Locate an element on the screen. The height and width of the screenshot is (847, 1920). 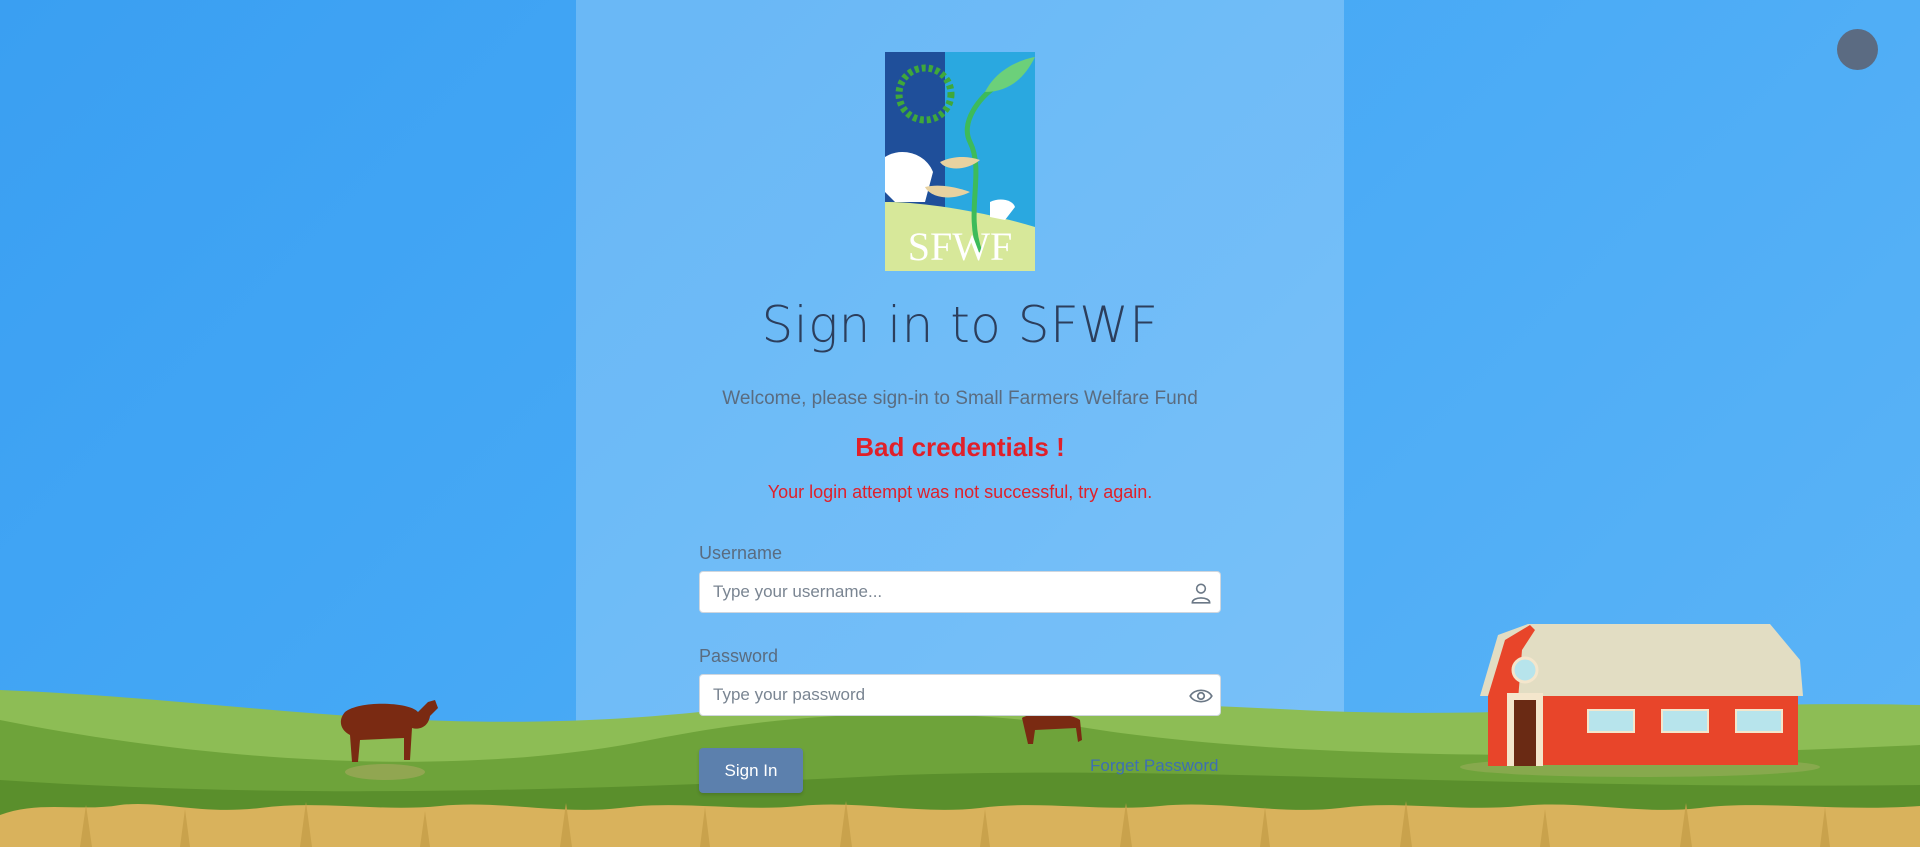
logo-text: SFWF is located at coordinates (960, 246).